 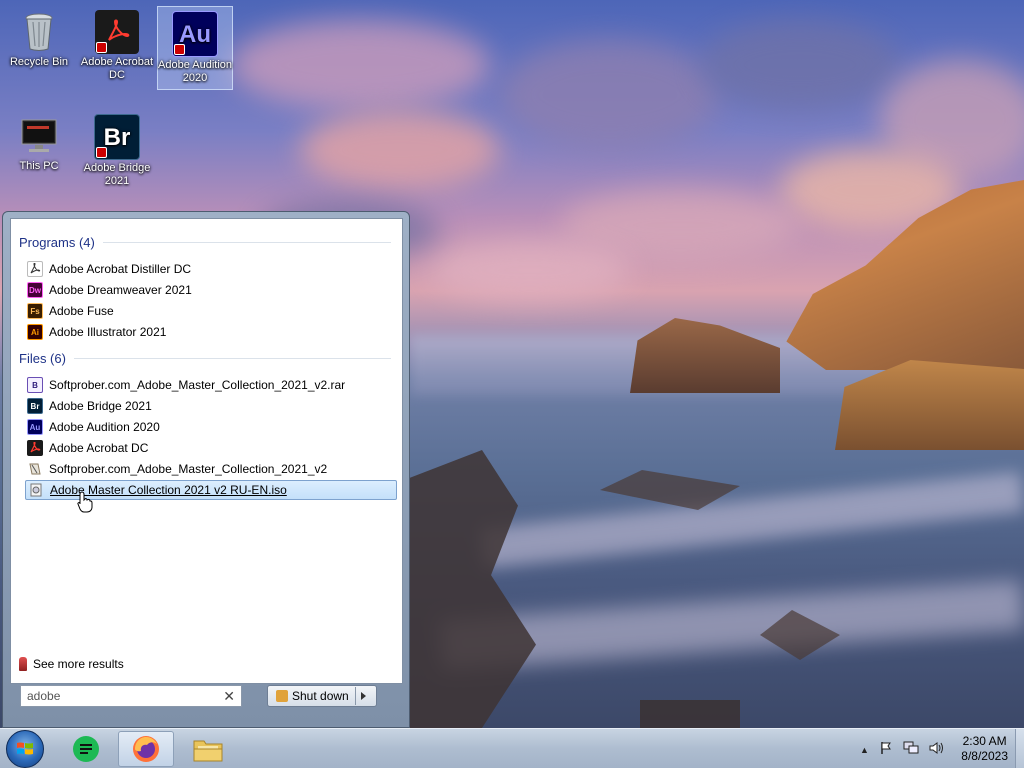 I want to click on windows-logo-icon, so click(x=25, y=748).